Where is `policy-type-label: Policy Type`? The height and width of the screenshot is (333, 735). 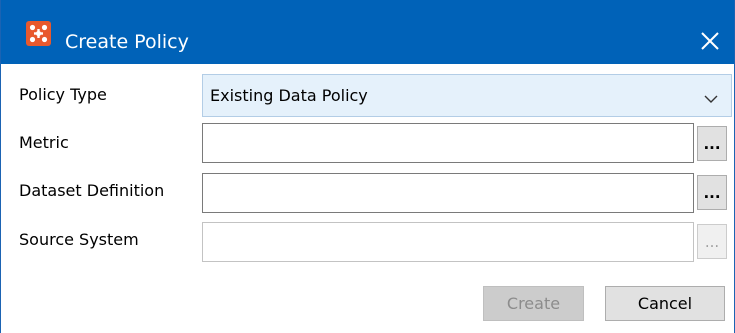 policy-type-label: Policy Type is located at coordinates (63, 94).